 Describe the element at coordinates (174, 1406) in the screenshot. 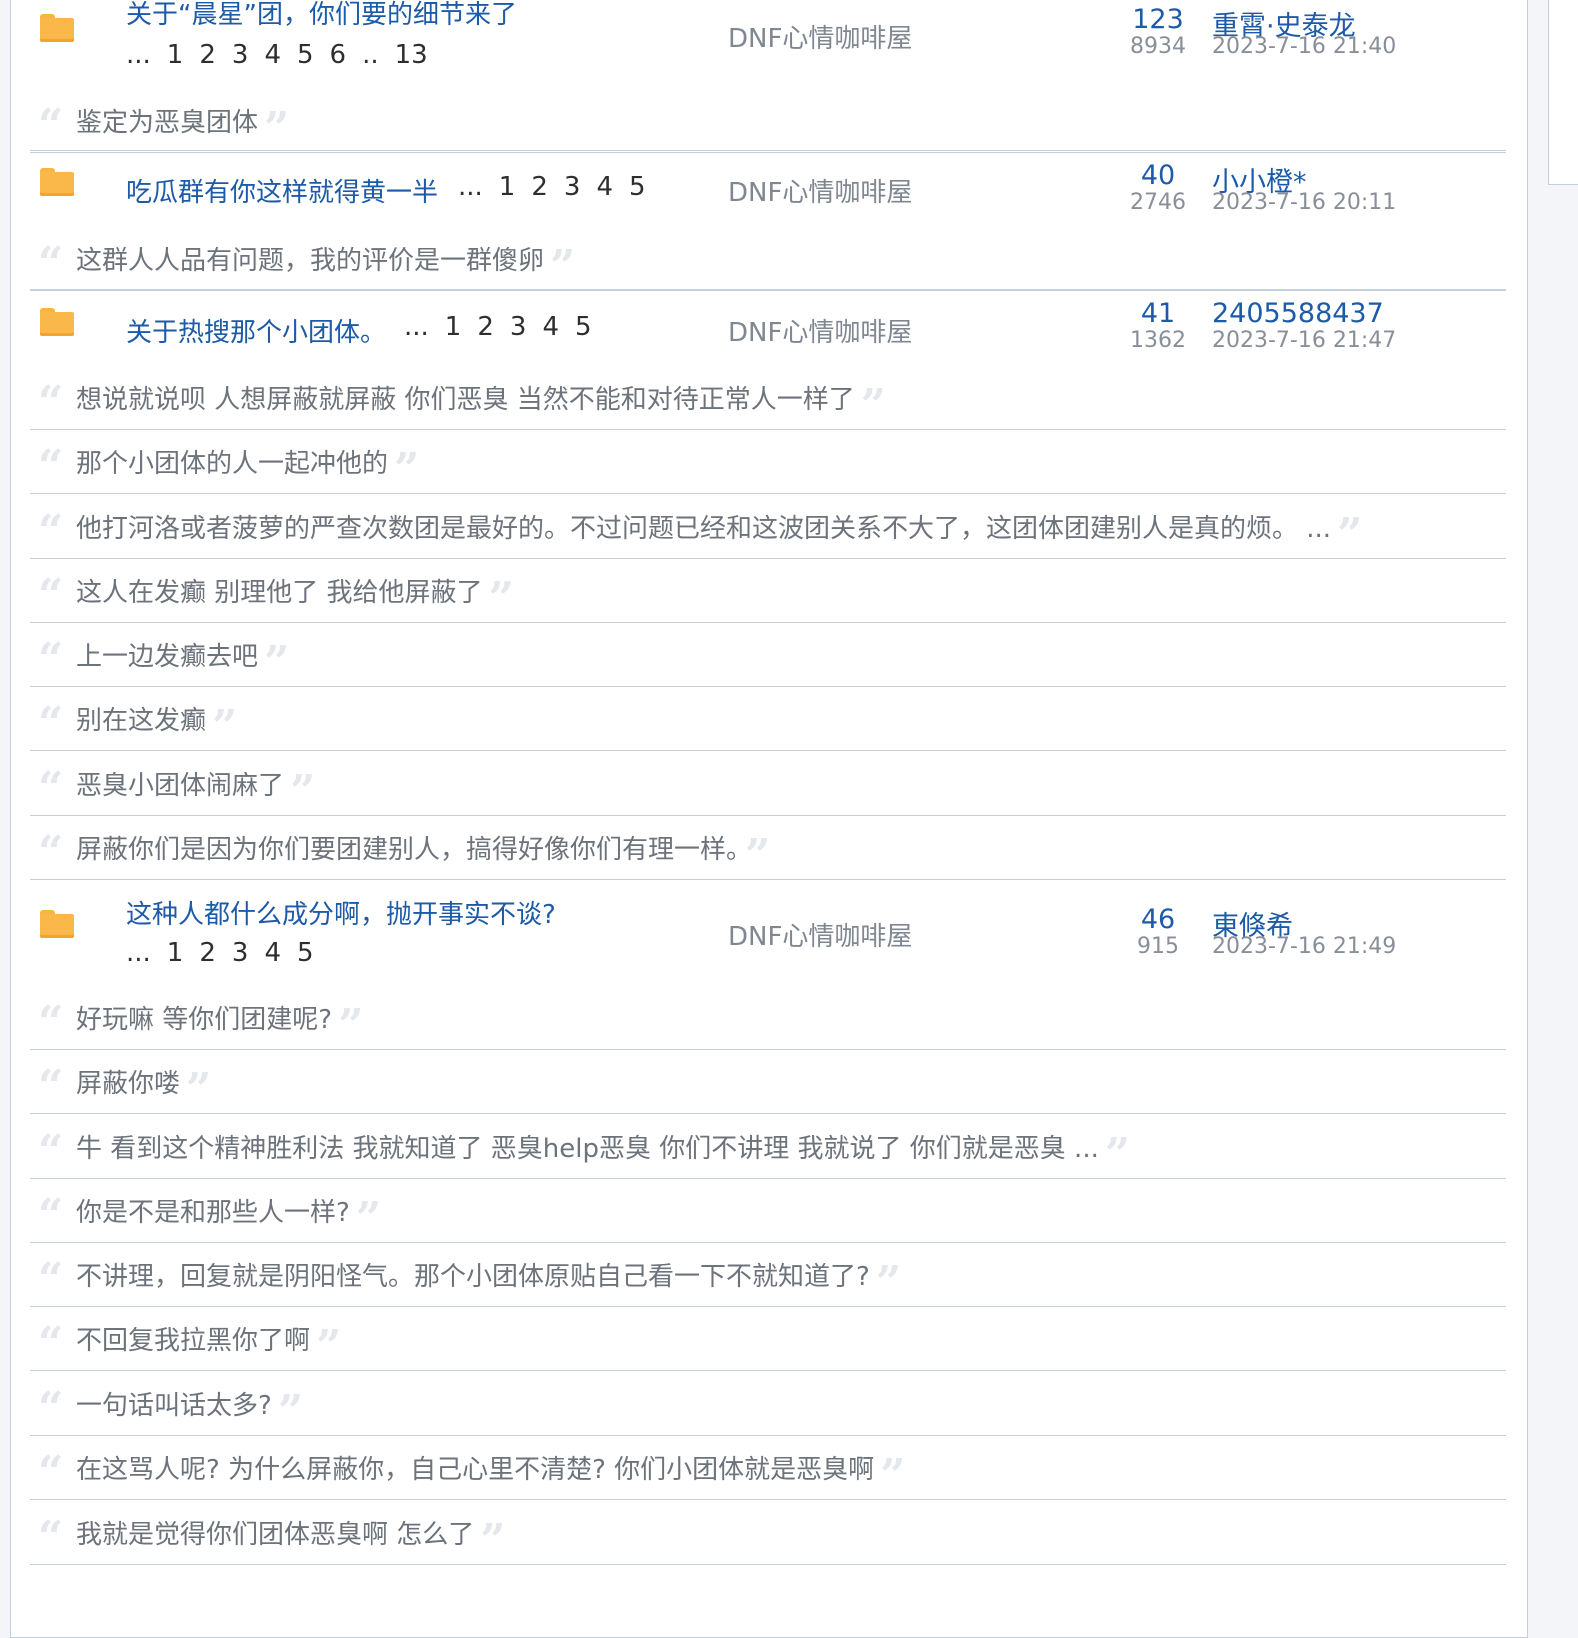

I see `quote-text: 一句话叫话太多?` at that location.